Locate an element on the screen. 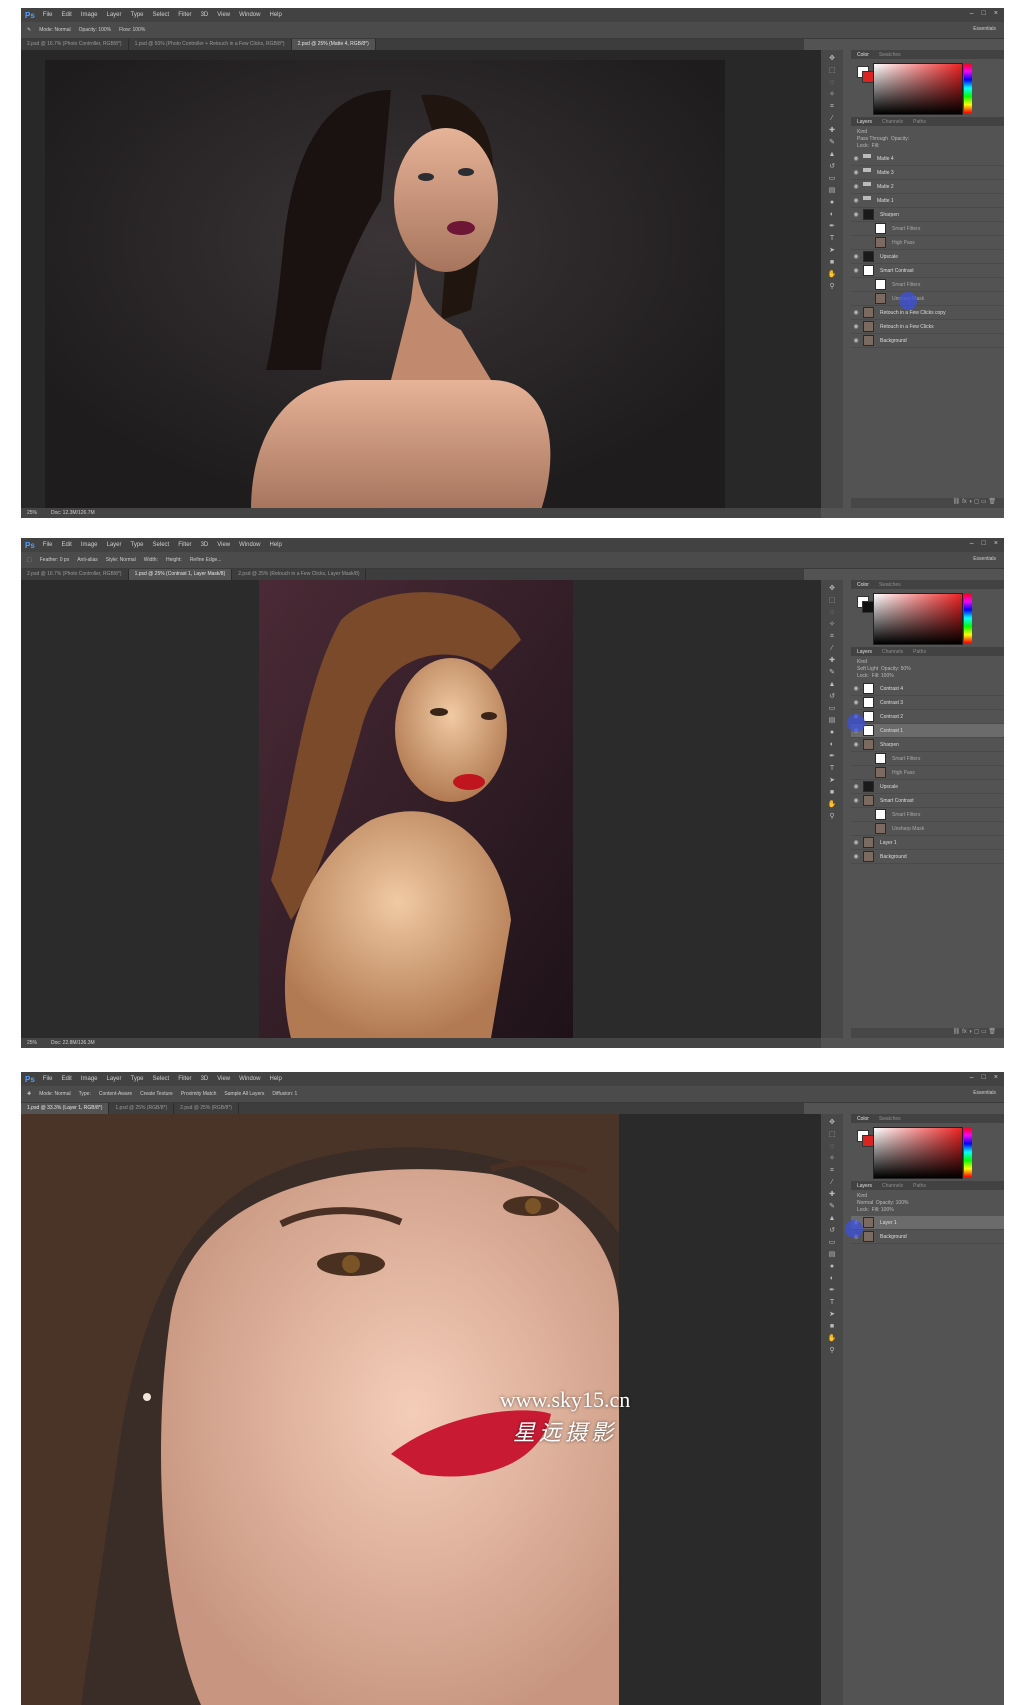  layer-row: ◉ Retouch in a Few Clicks copy is located at coordinates (927, 313).